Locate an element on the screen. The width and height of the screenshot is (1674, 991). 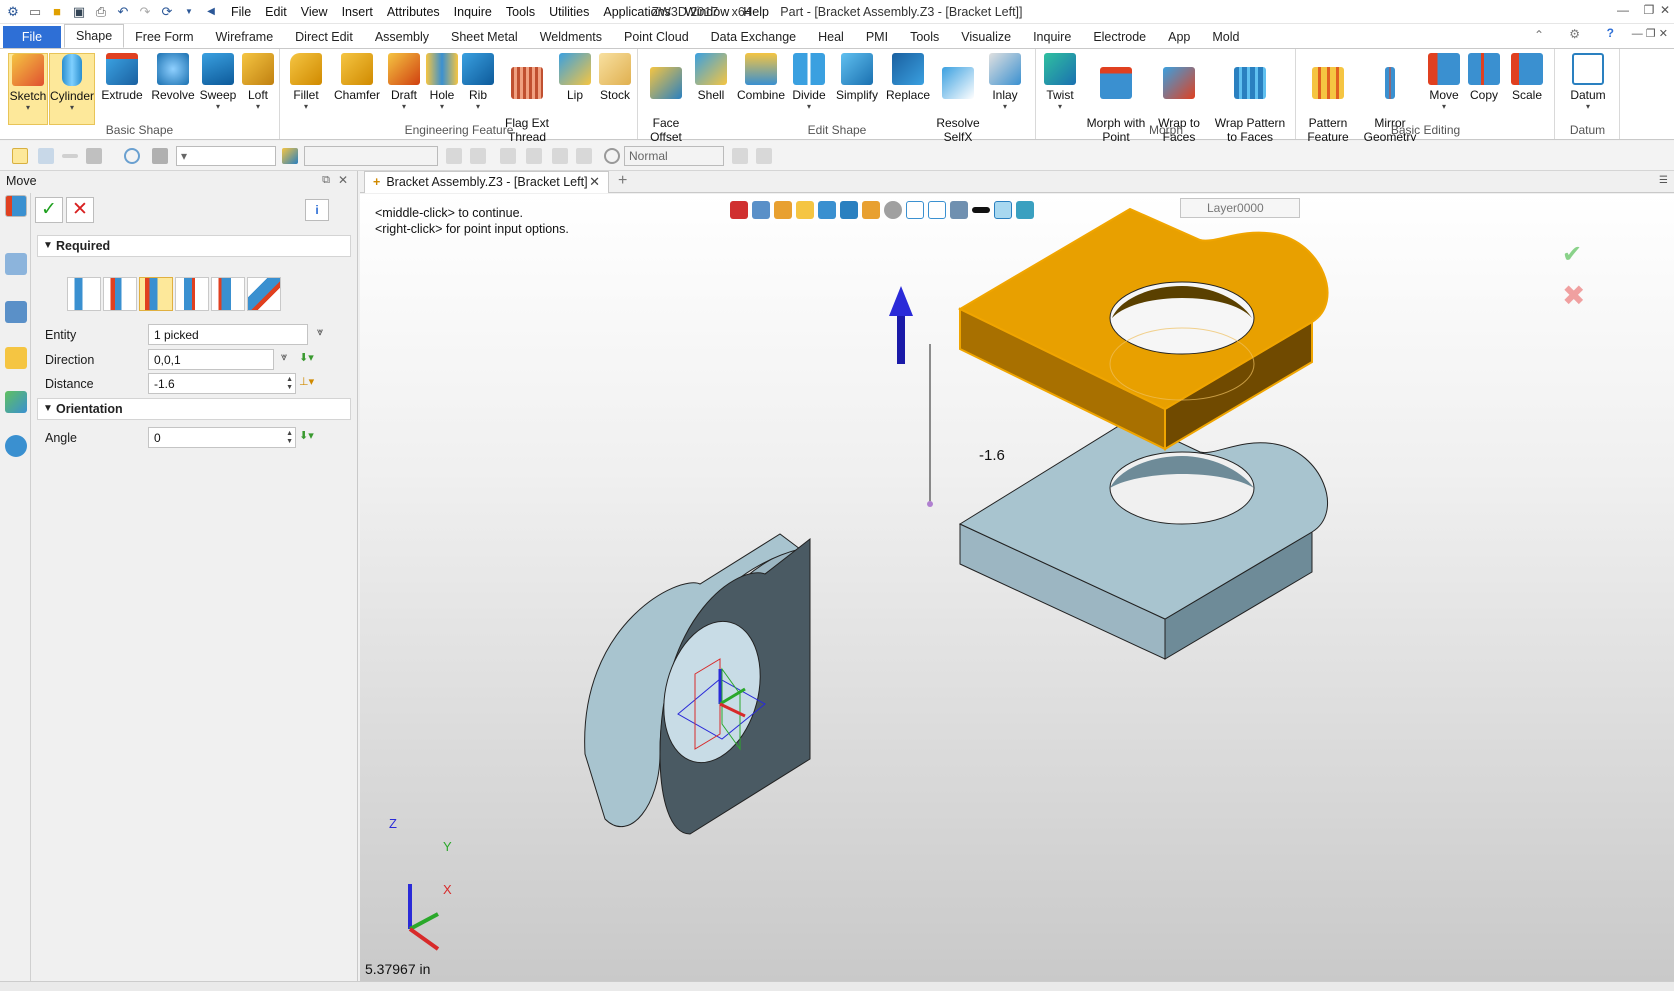
shell-button: Shell is located at coordinates (711, 77).